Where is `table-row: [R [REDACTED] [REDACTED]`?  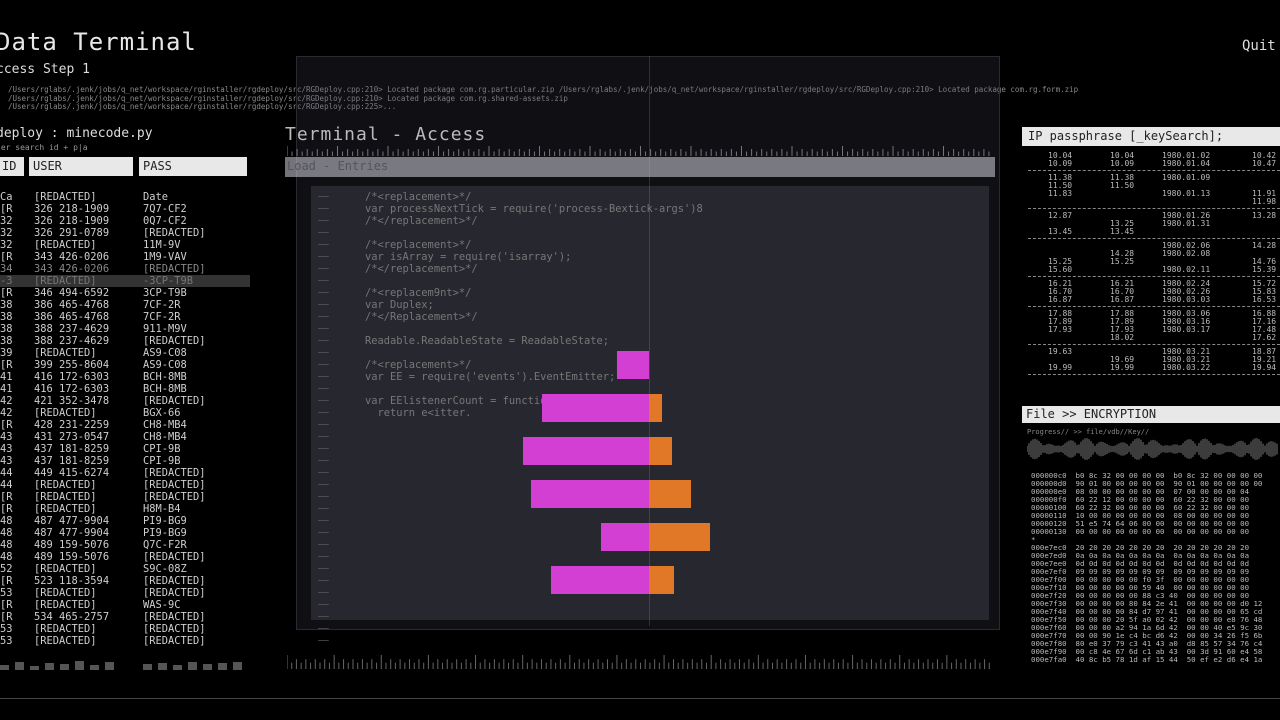 table-row: [R [REDACTED] [REDACTED] is located at coordinates (125, 497).